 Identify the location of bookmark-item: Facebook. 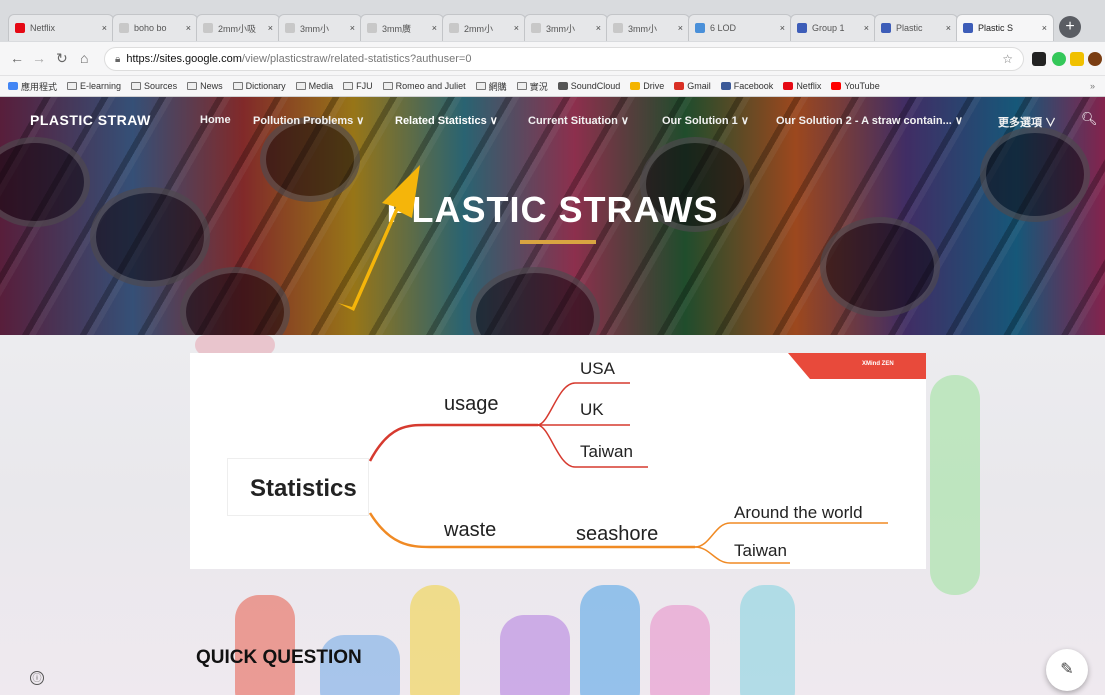
(747, 86).